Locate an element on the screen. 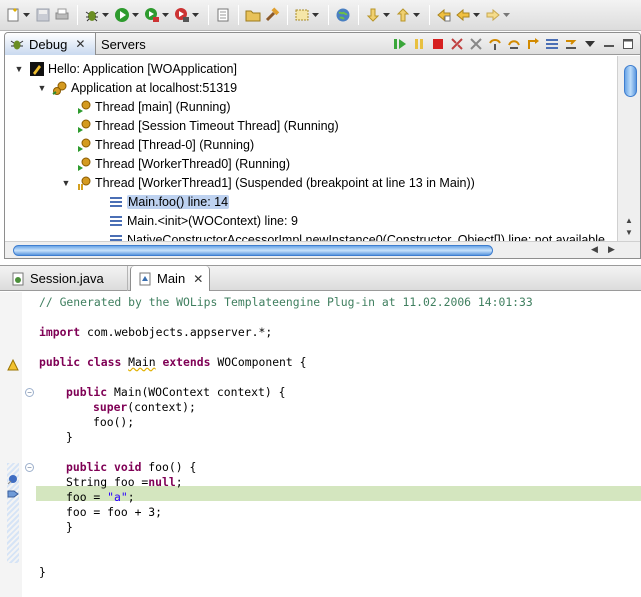  next-annotation-icon is located at coordinates (373, 15).